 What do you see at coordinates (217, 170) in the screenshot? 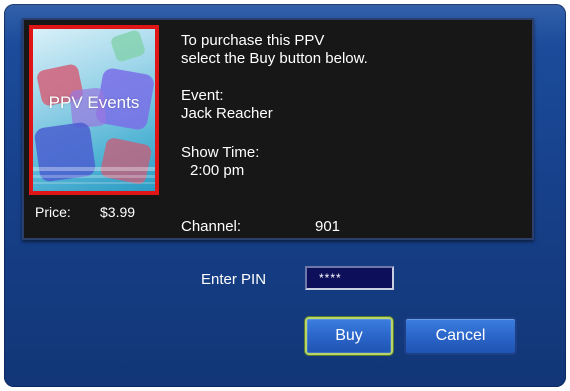
I see `show-time-value: 2:00 pm` at bounding box center [217, 170].